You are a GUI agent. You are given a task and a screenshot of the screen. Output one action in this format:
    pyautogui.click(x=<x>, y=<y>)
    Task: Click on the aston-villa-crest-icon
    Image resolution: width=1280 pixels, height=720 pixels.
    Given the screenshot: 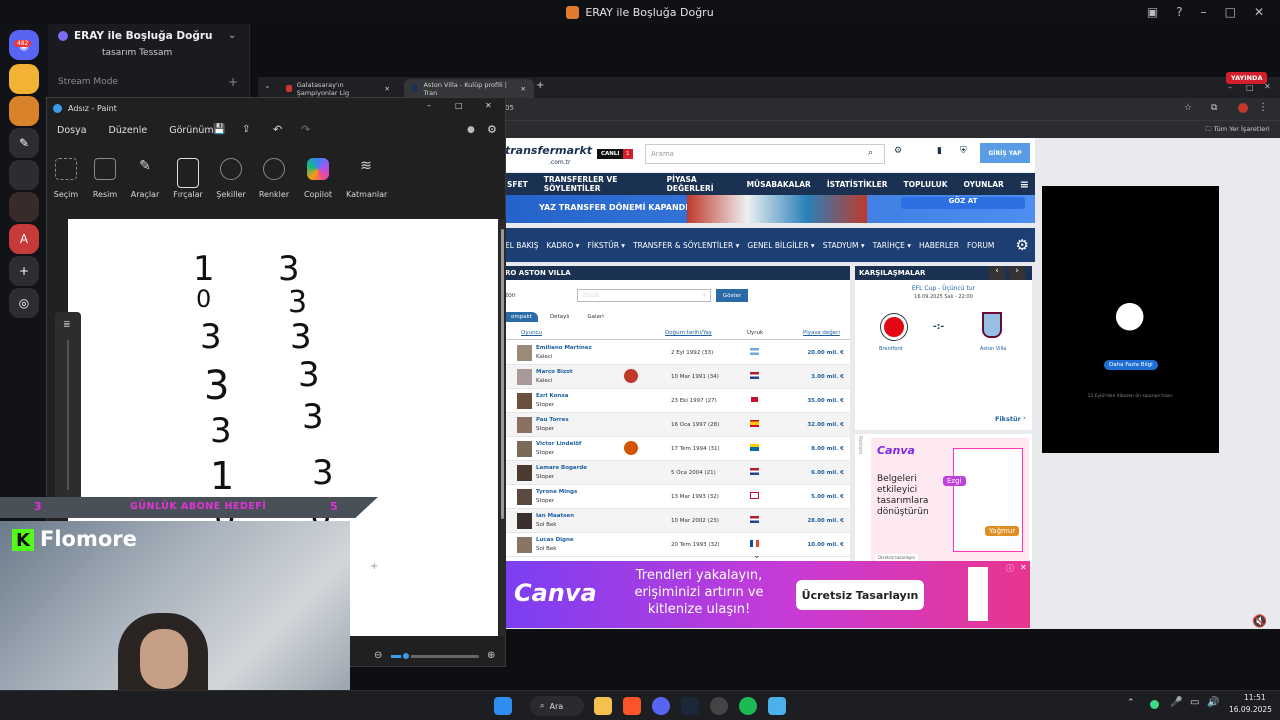 What is the action you would take?
    pyautogui.click(x=992, y=325)
    